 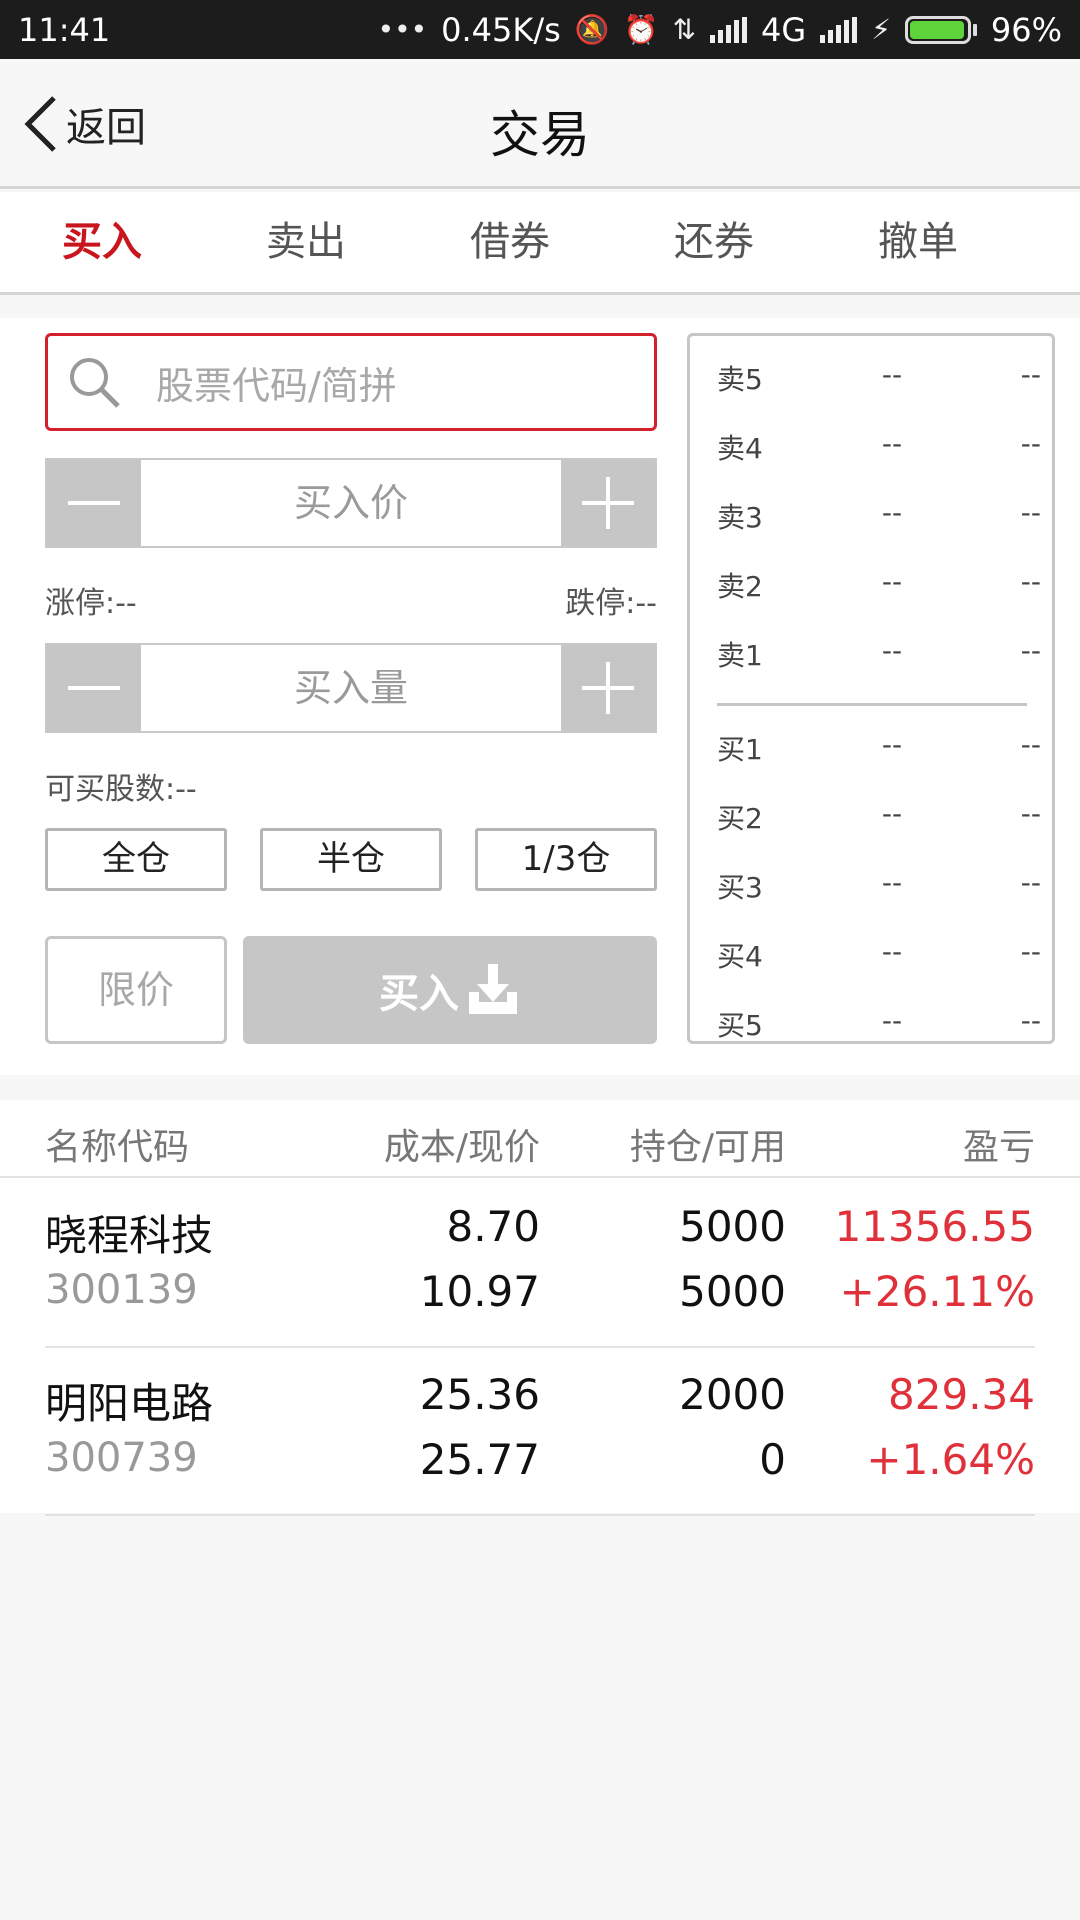 I want to click on bid-row-1: 买1 -- --, so click(x=879, y=748).